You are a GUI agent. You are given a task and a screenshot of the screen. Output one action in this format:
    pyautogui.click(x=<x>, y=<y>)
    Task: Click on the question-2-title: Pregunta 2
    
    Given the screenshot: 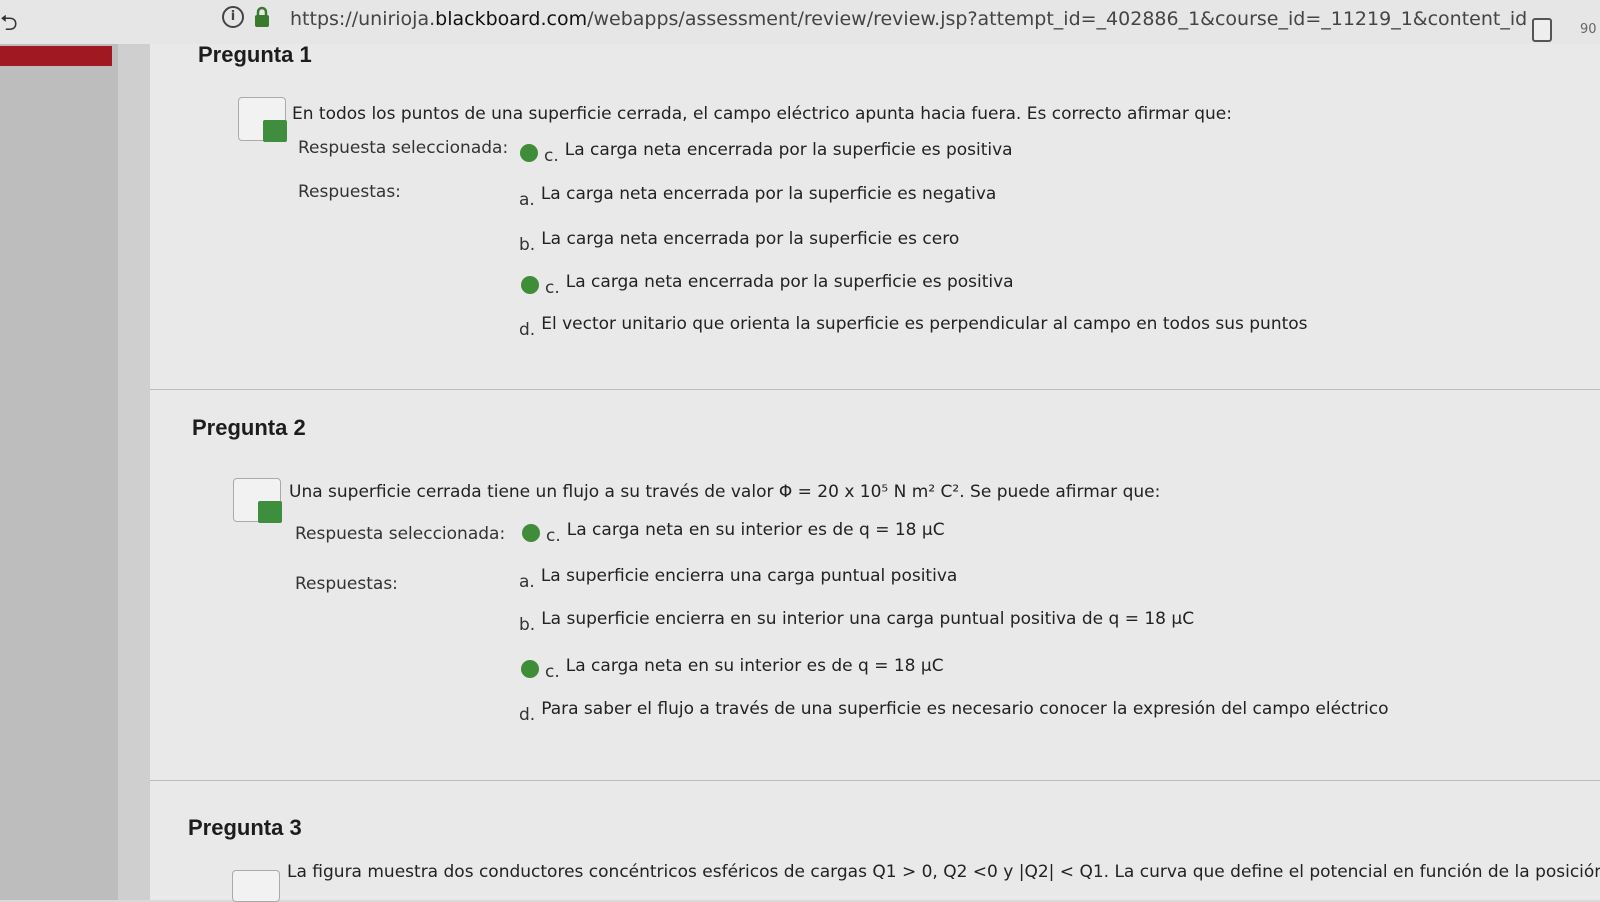 What is the action you would take?
    pyautogui.click(x=249, y=427)
    